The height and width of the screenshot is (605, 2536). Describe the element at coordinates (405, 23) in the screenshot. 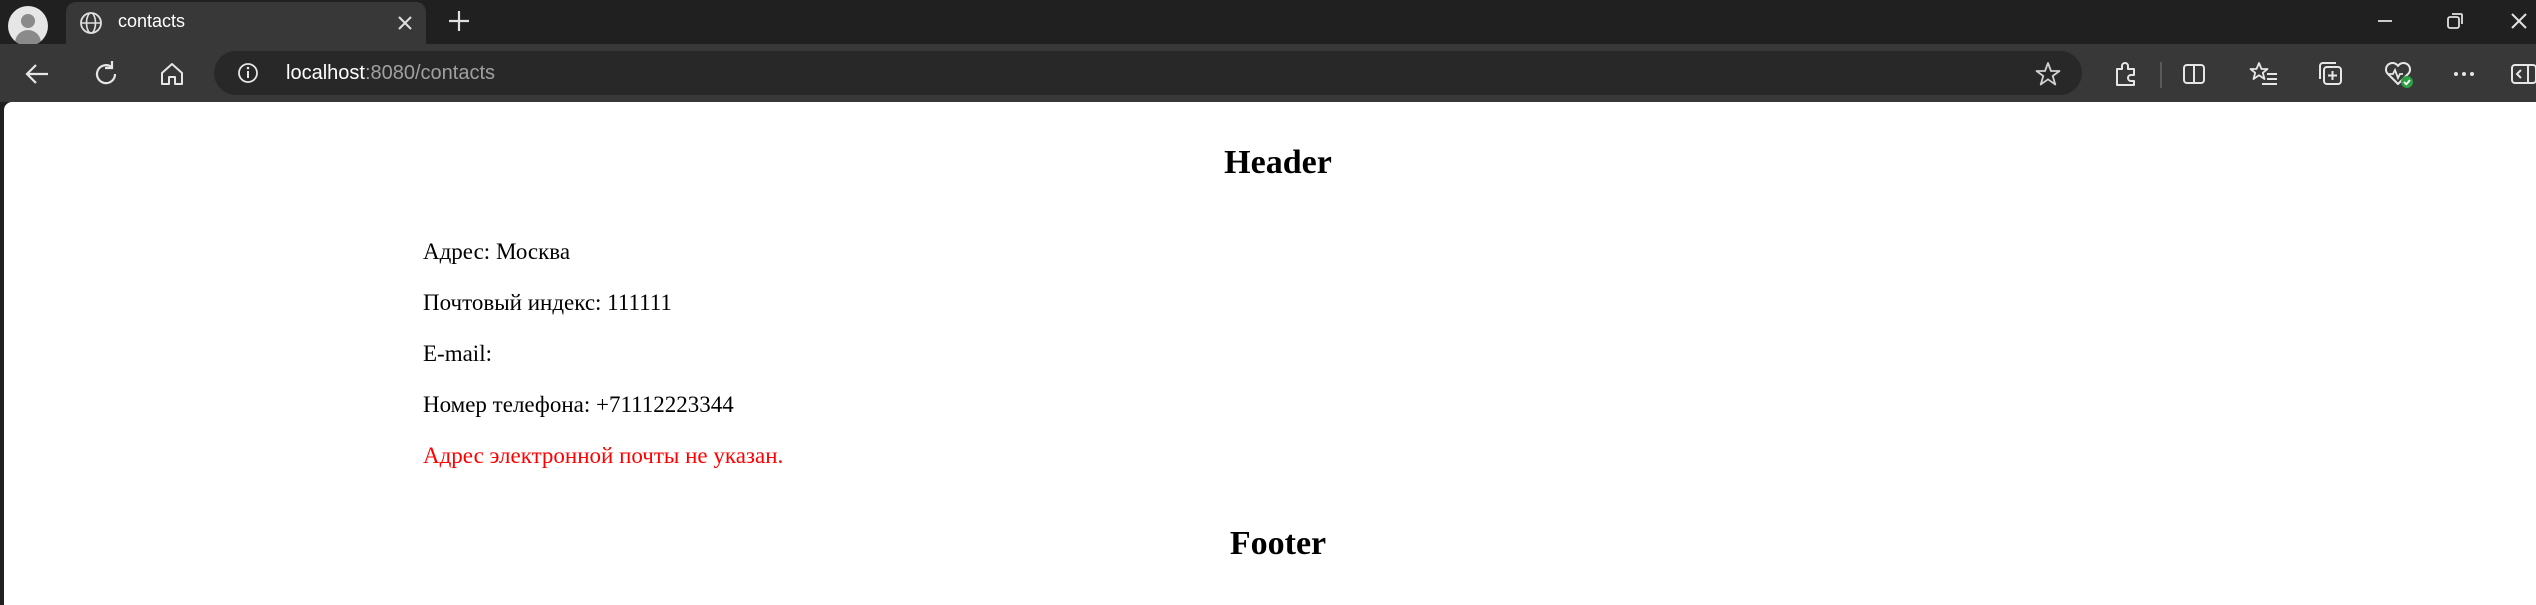

I see `close-icon` at that location.